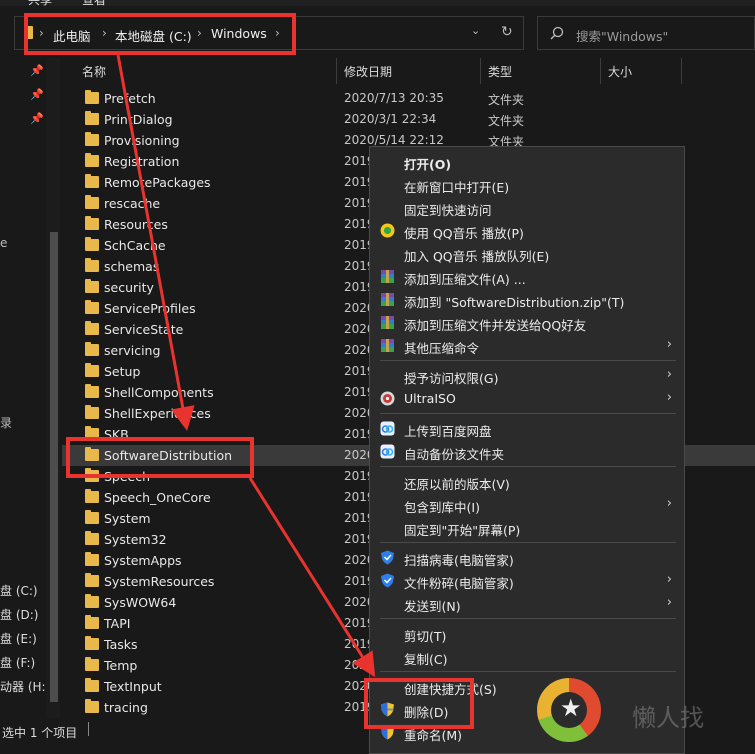  Describe the element at coordinates (54, 467) in the screenshot. I see `nav-scrollbar-thumb` at that location.